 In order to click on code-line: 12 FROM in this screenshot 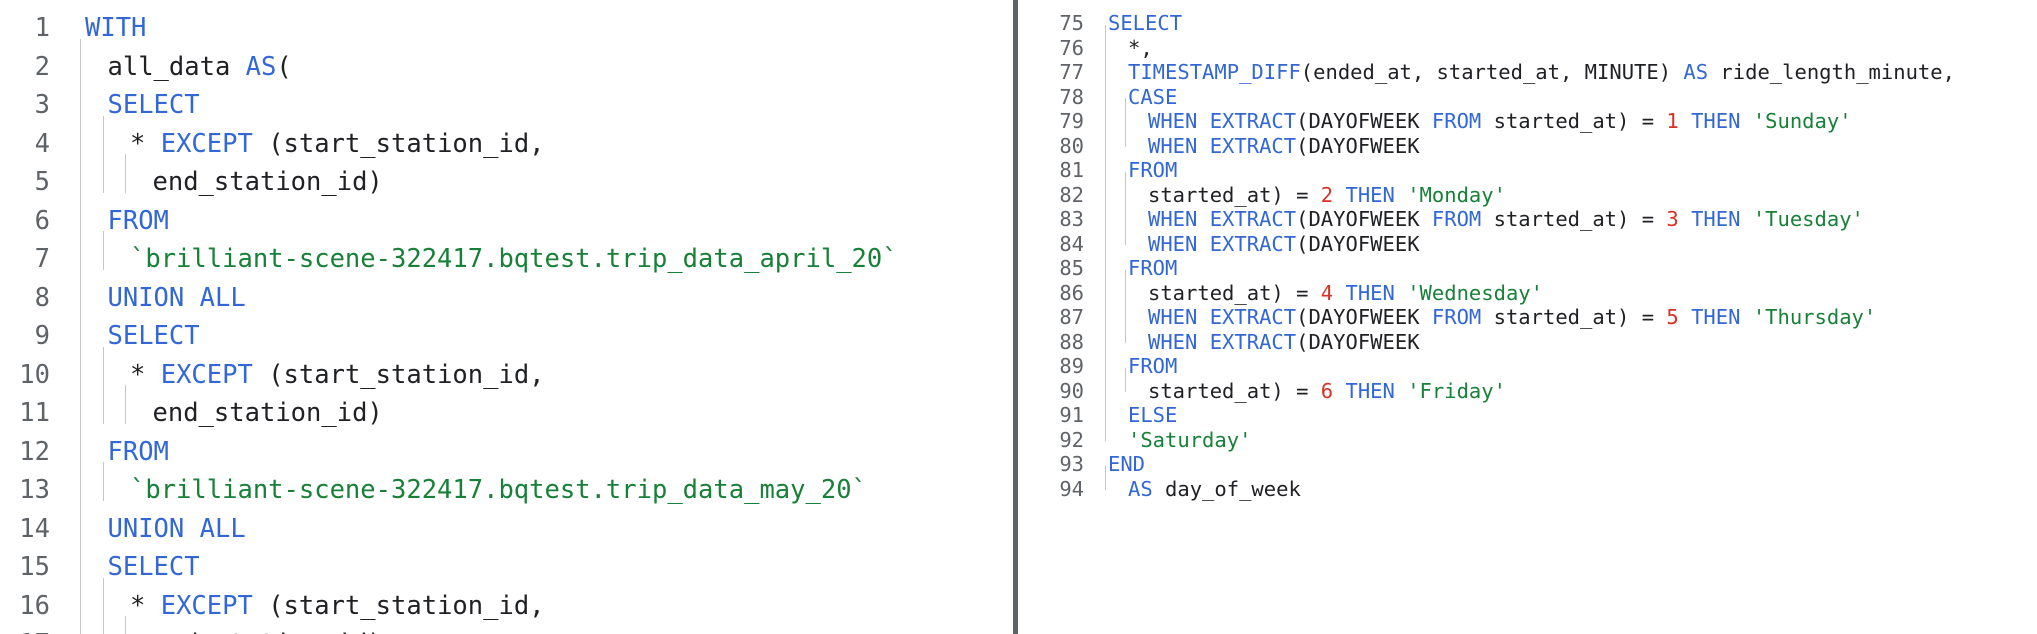, I will do `click(506, 445)`.